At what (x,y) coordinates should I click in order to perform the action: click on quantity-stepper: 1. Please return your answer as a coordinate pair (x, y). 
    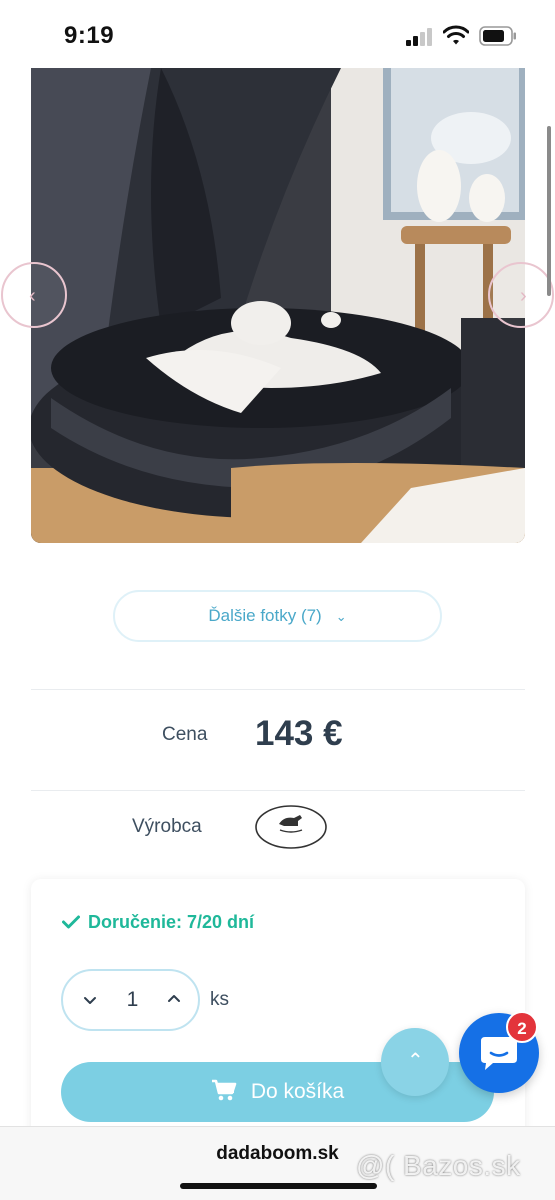
    Looking at the image, I should click on (130, 1000).